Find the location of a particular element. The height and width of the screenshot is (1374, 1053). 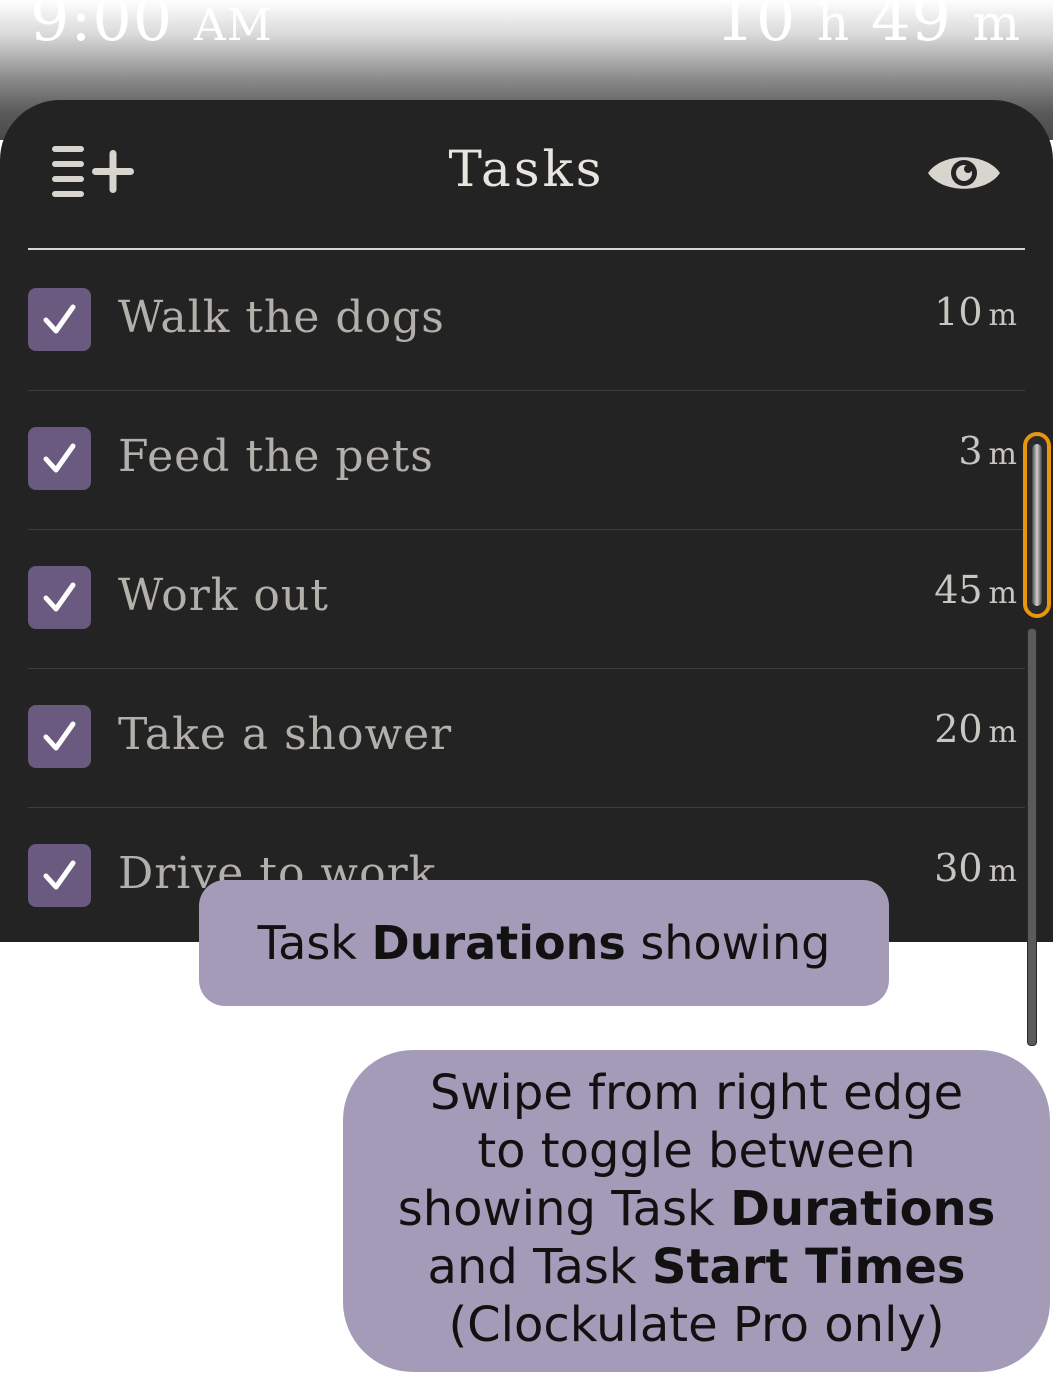

callout-line: (Clockulate Pro only) is located at coordinates (696, 1325).